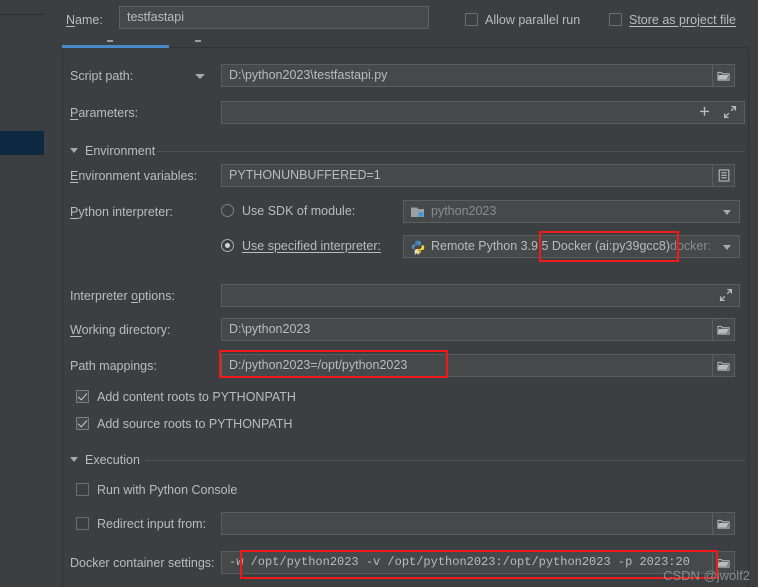 This screenshot has width=758, height=587. I want to click on path-mappings-input: D:/python2023=/opt/python2023, so click(471, 365).